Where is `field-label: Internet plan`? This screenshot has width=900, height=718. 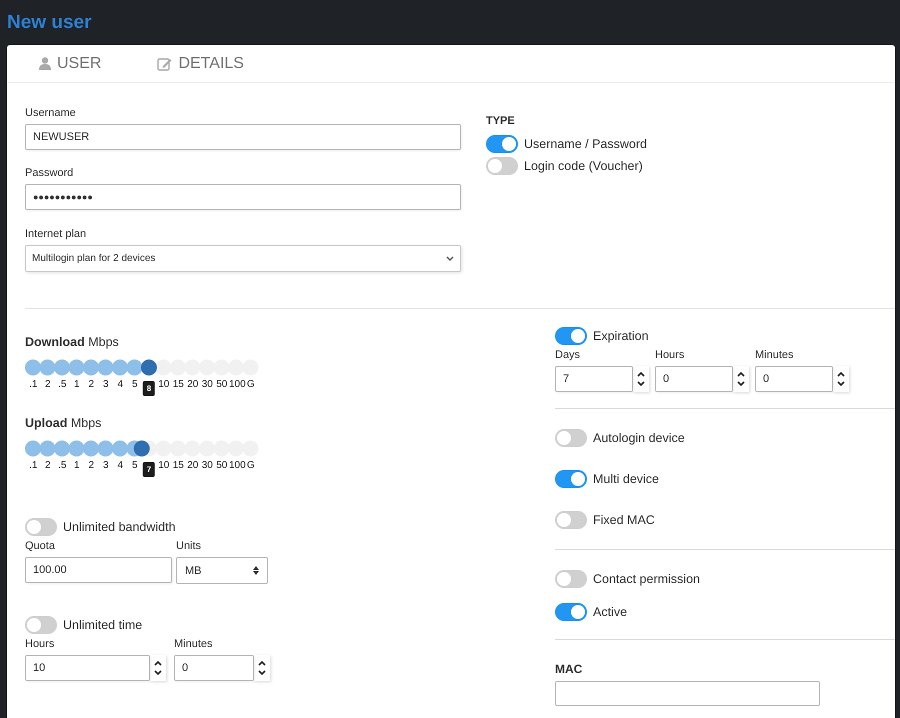 field-label: Internet plan is located at coordinates (56, 234).